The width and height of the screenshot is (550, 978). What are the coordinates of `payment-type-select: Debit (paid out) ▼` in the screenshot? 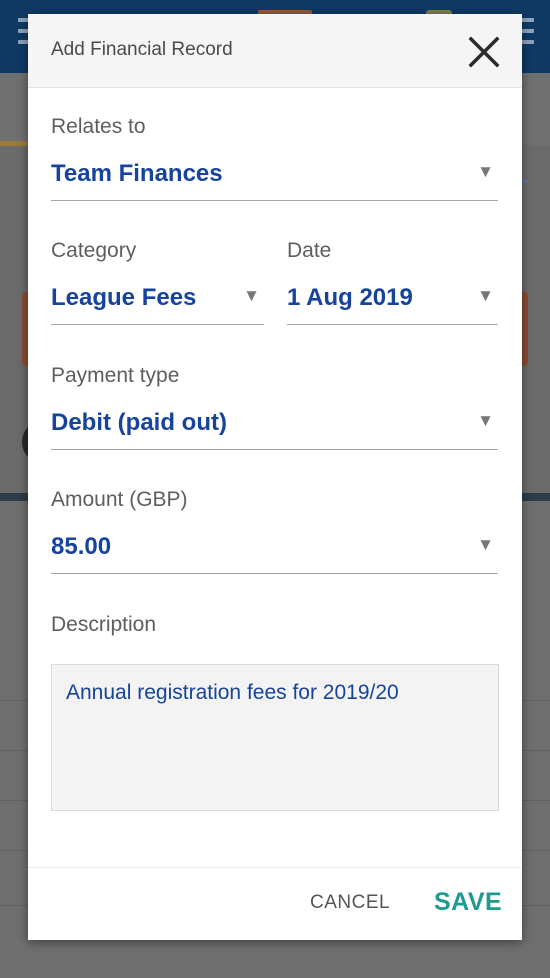 It's located at (274, 425).